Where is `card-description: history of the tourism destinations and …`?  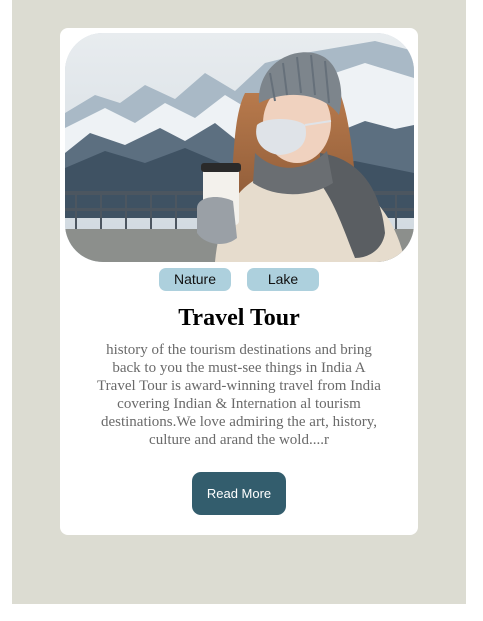 card-description: history of the tourism destinations and … is located at coordinates (239, 395).